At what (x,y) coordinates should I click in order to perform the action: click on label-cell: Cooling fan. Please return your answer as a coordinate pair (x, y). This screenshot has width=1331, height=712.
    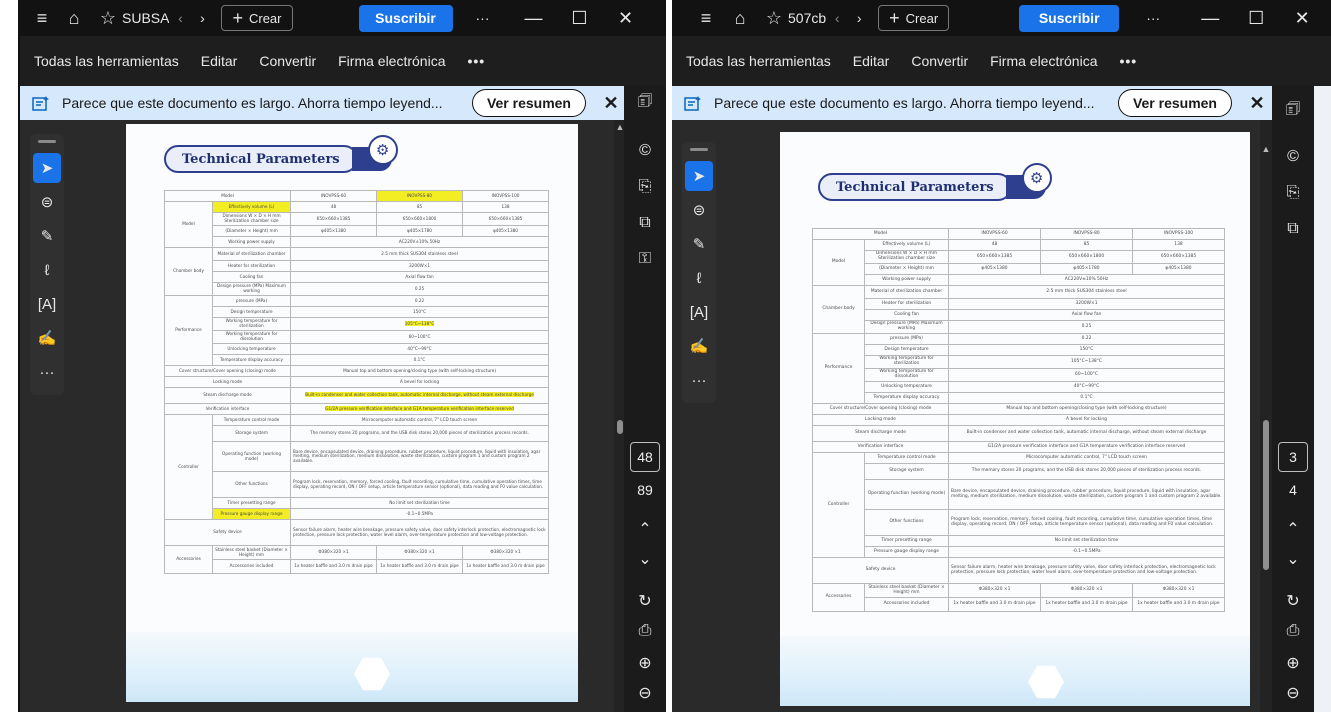
    Looking at the image, I should click on (251, 277).